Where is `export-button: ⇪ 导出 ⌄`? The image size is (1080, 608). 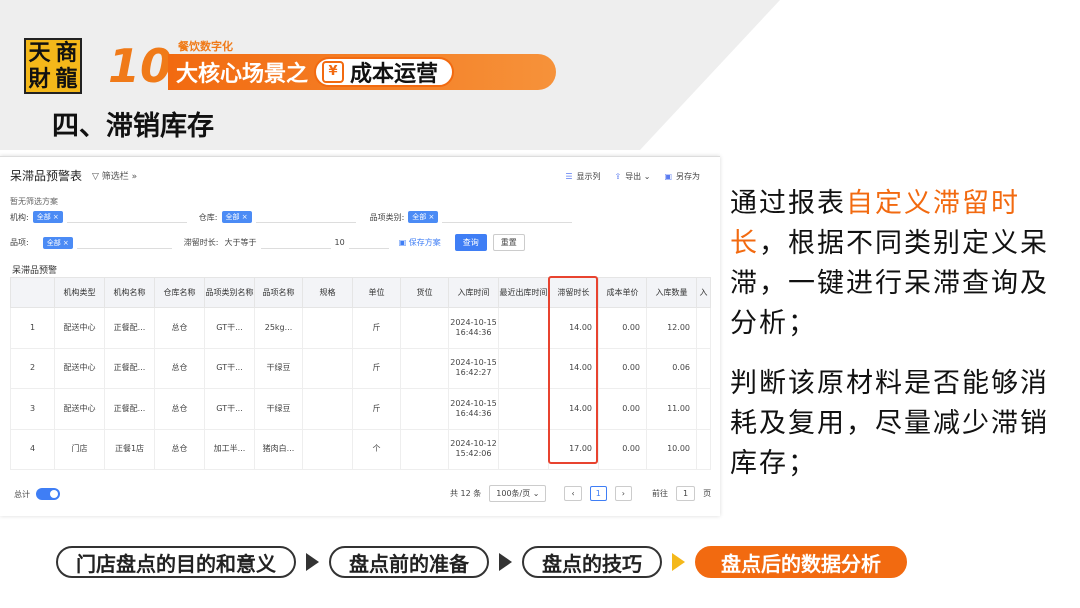 export-button: ⇪ 导出 ⌄ is located at coordinates (632, 176).